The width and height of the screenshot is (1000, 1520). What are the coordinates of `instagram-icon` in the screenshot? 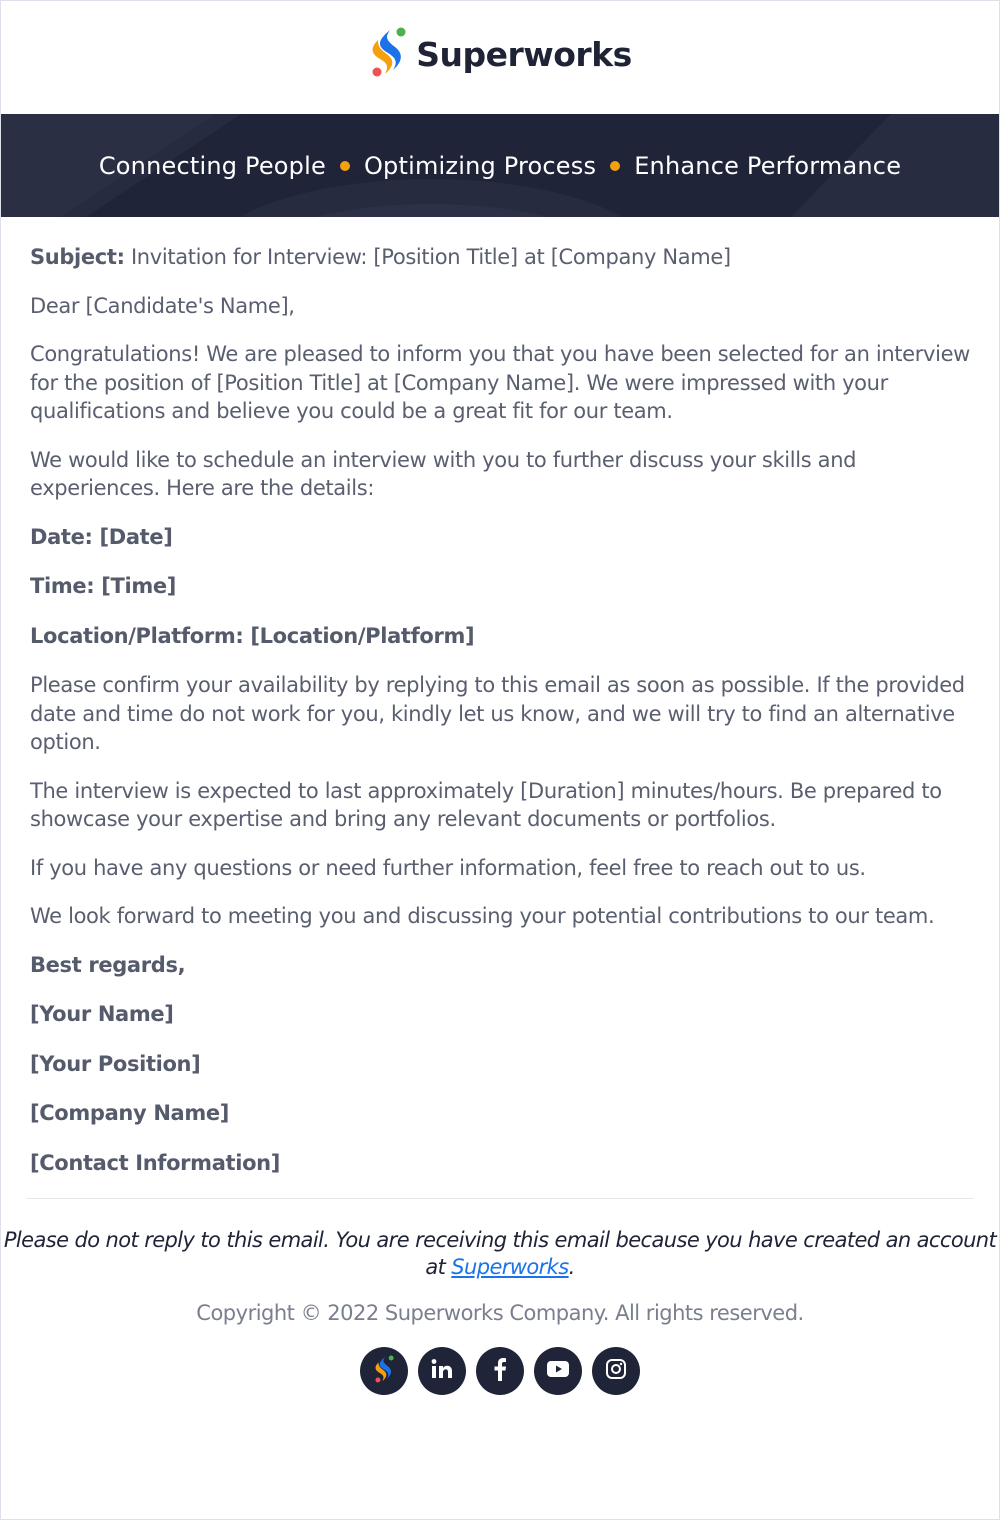 It's located at (616, 1371).